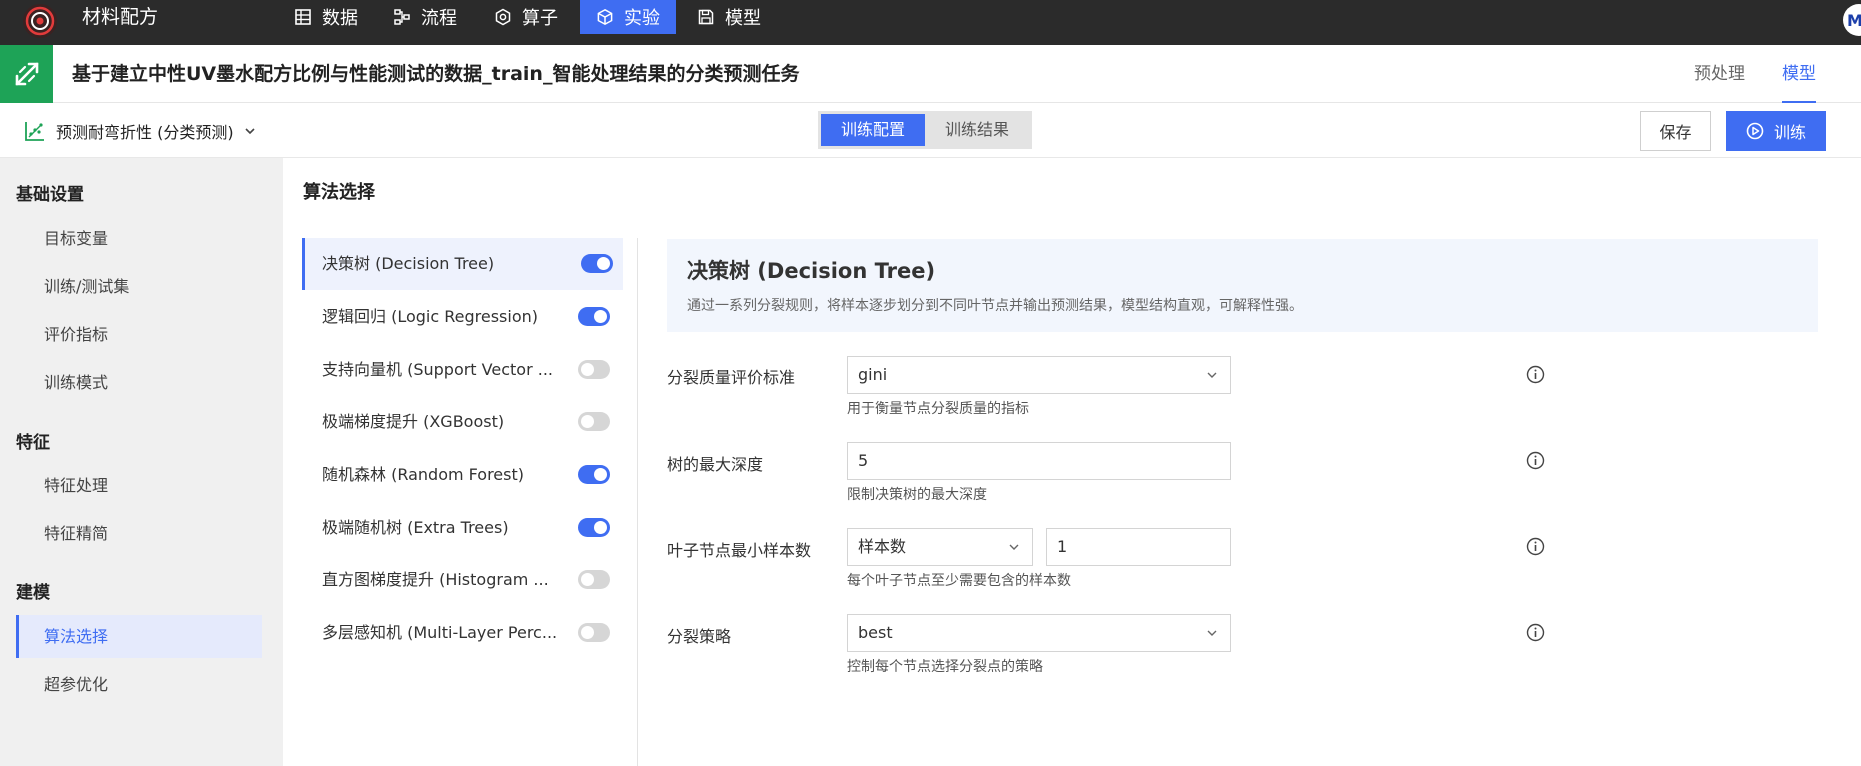 The height and width of the screenshot is (766, 1861). I want to click on nav-data: 数据, so click(326, 17).